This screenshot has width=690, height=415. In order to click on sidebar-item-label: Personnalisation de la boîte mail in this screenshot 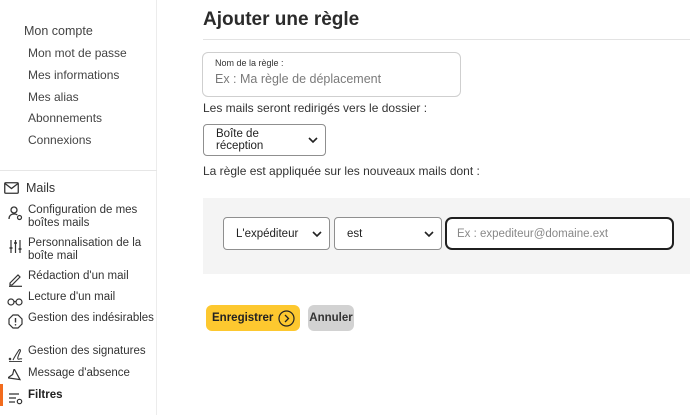, I will do `click(85, 249)`.